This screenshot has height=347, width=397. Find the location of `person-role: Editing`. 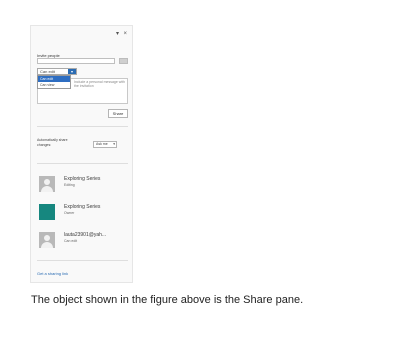

person-role: Editing is located at coordinates (69, 185).